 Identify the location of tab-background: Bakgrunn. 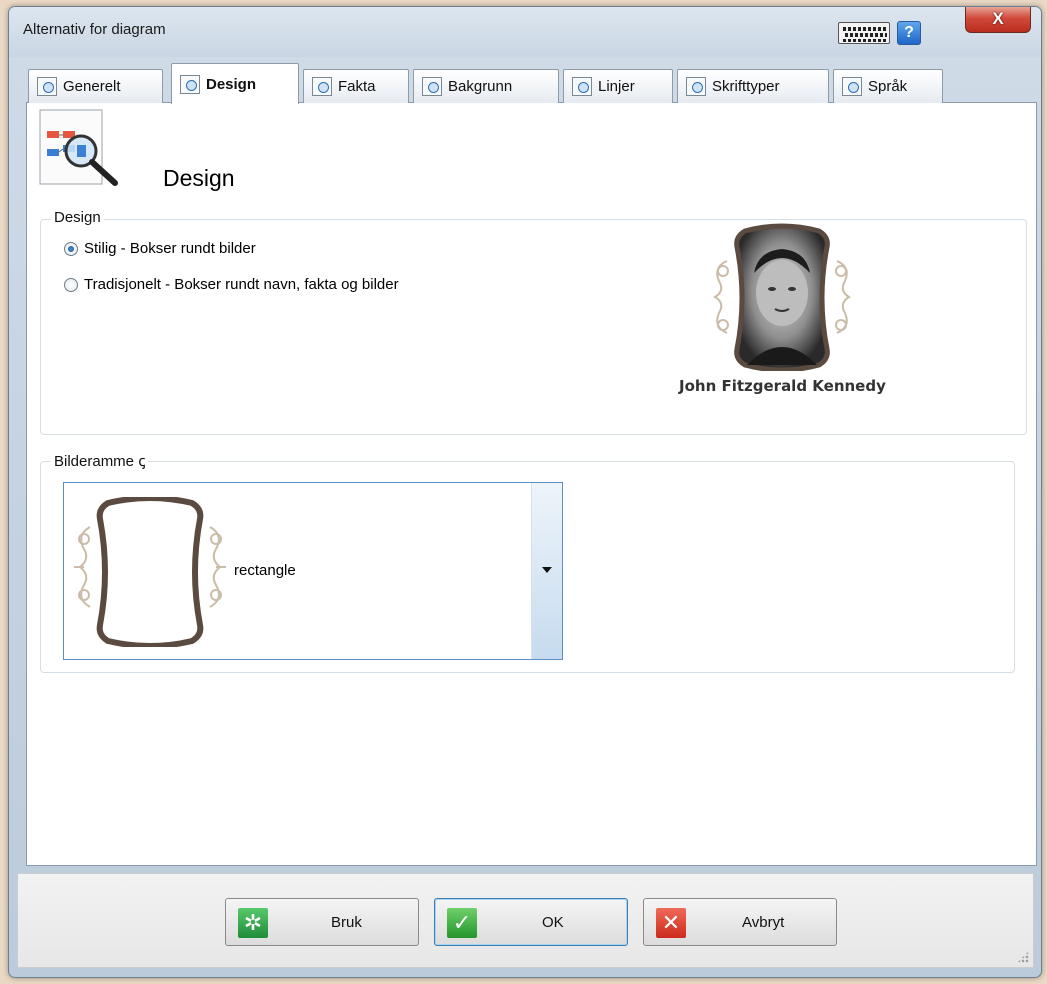
(486, 86).